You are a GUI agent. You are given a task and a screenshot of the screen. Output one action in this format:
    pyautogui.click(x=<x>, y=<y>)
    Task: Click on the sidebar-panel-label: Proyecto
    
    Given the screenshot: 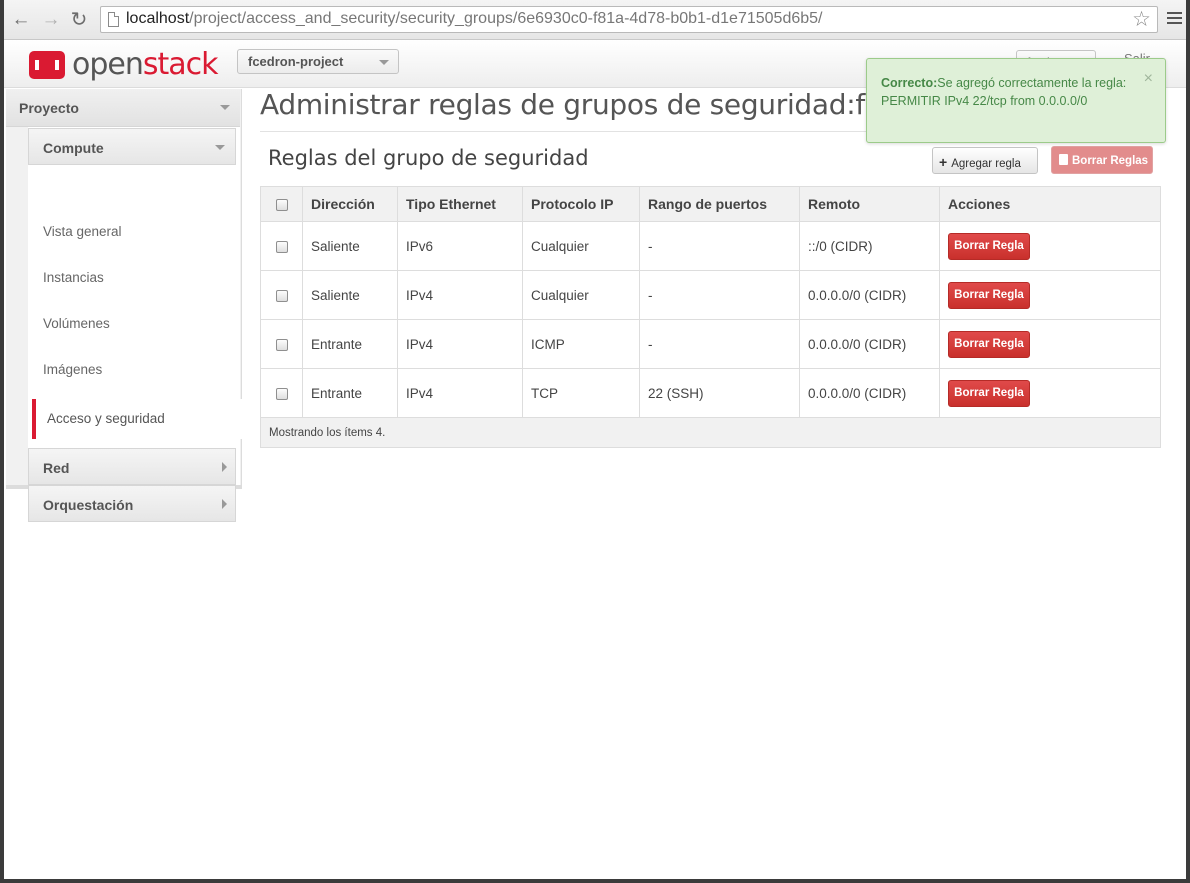 What is the action you would take?
    pyautogui.click(x=49, y=108)
    